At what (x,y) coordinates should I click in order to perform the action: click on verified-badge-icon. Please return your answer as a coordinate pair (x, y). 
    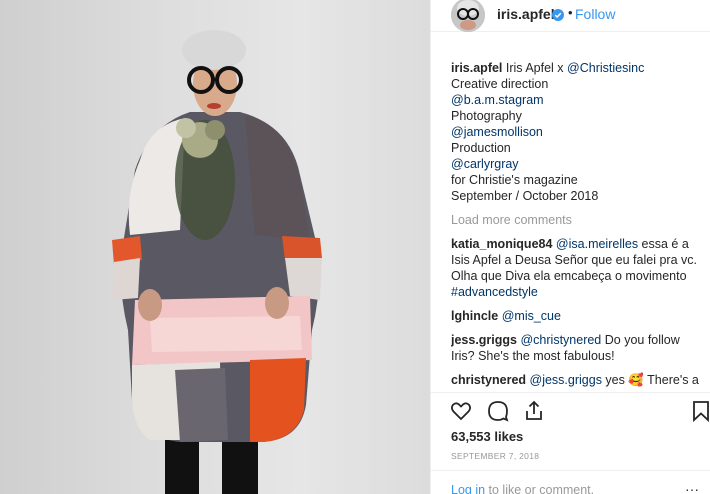
    Looking at the image, I should click on (558, 14).